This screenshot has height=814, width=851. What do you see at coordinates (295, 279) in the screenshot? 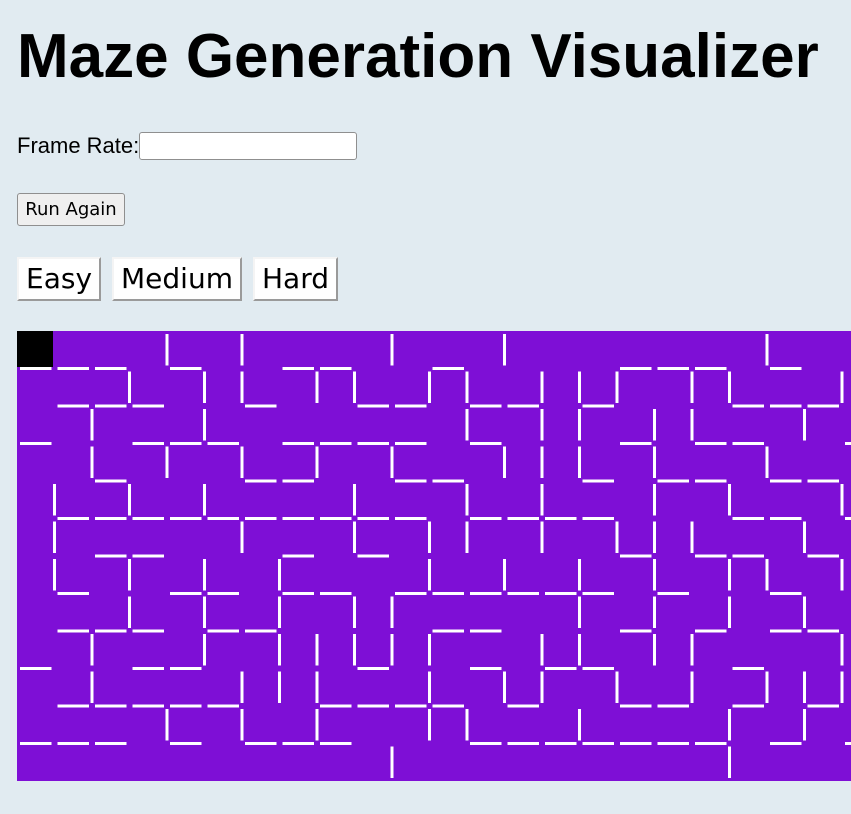
I see `hard-button: Hard` at bounding box center [295, 279].